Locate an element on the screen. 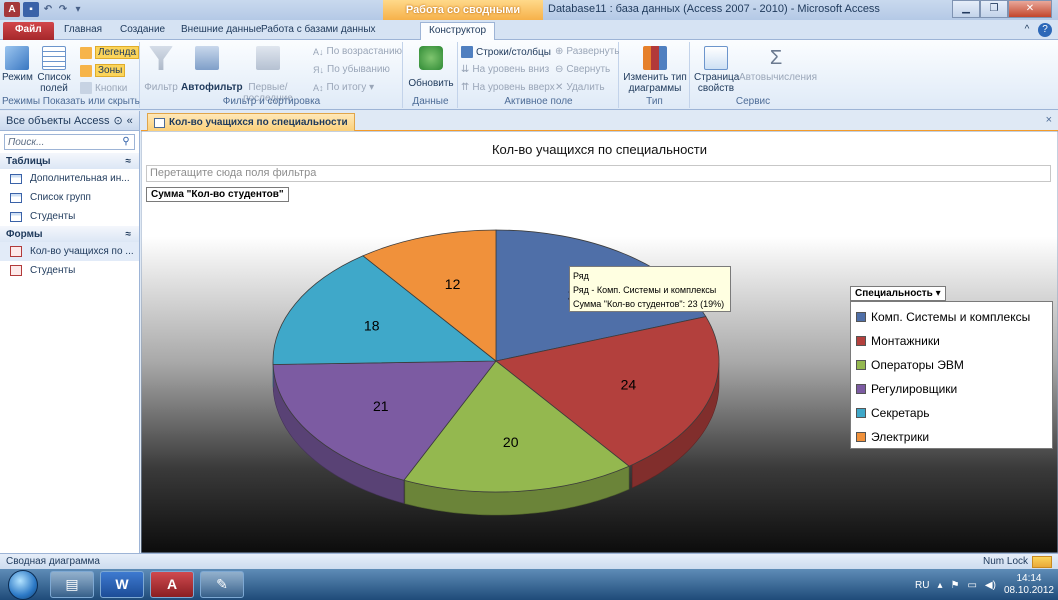 This screenshot has height=600, width=1058. pie-data-label: 18 is located at coordinates (372, 326).